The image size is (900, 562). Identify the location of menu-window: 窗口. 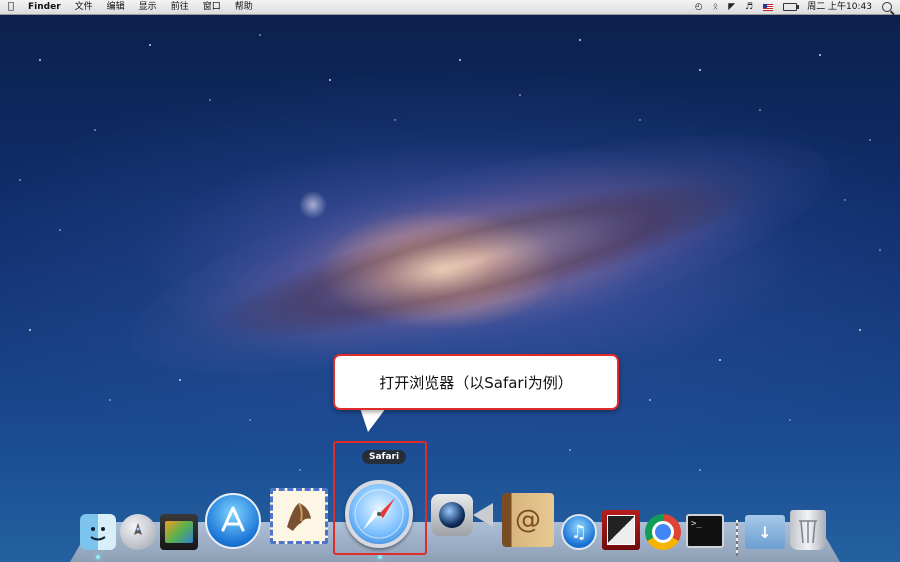
(212, 7).